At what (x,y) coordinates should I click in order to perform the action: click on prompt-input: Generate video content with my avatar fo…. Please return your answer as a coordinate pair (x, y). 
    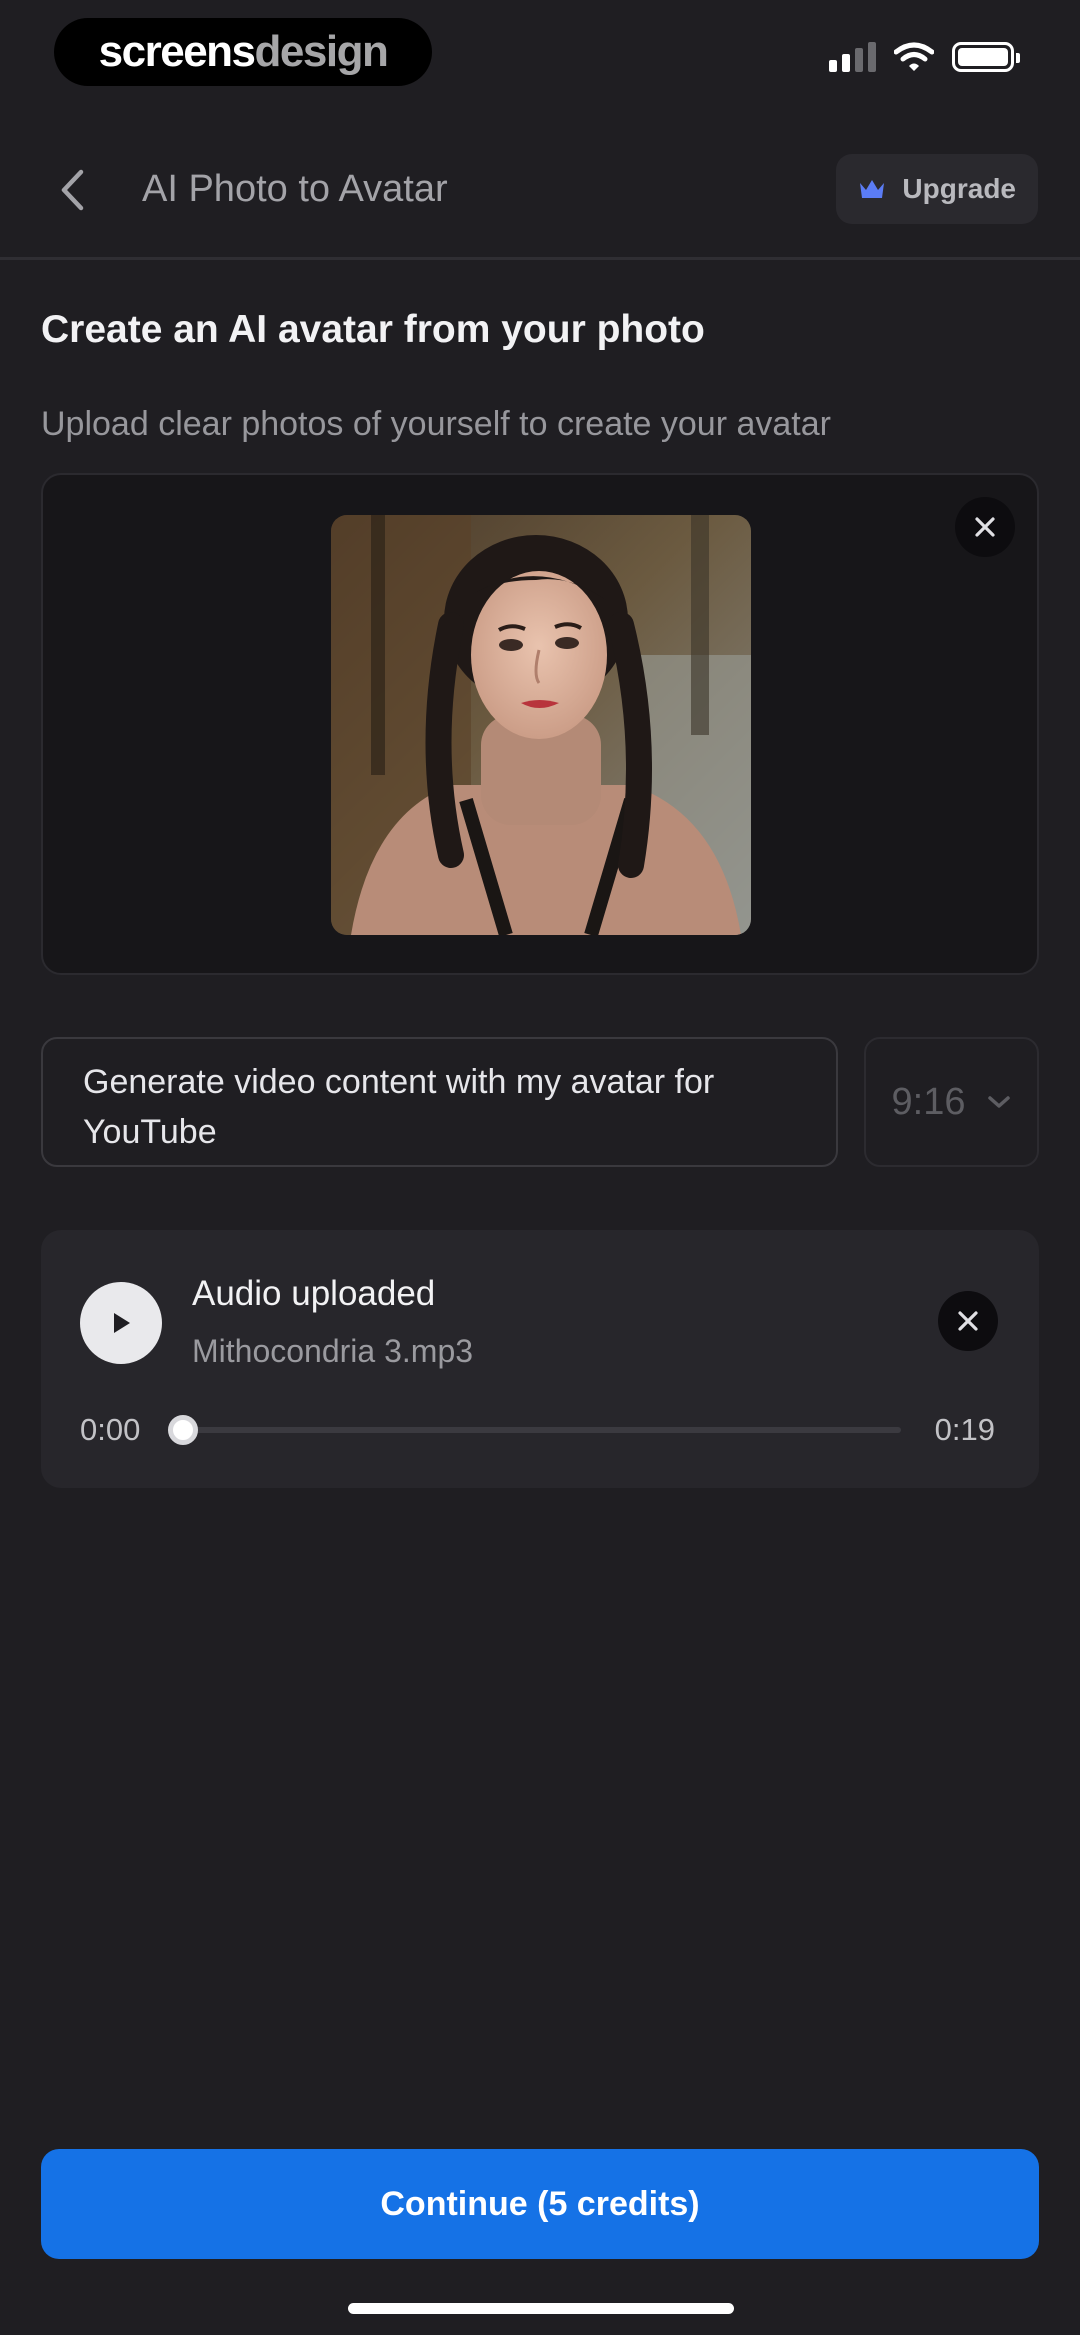
    Looking at the image, I should click on (439, 1102).